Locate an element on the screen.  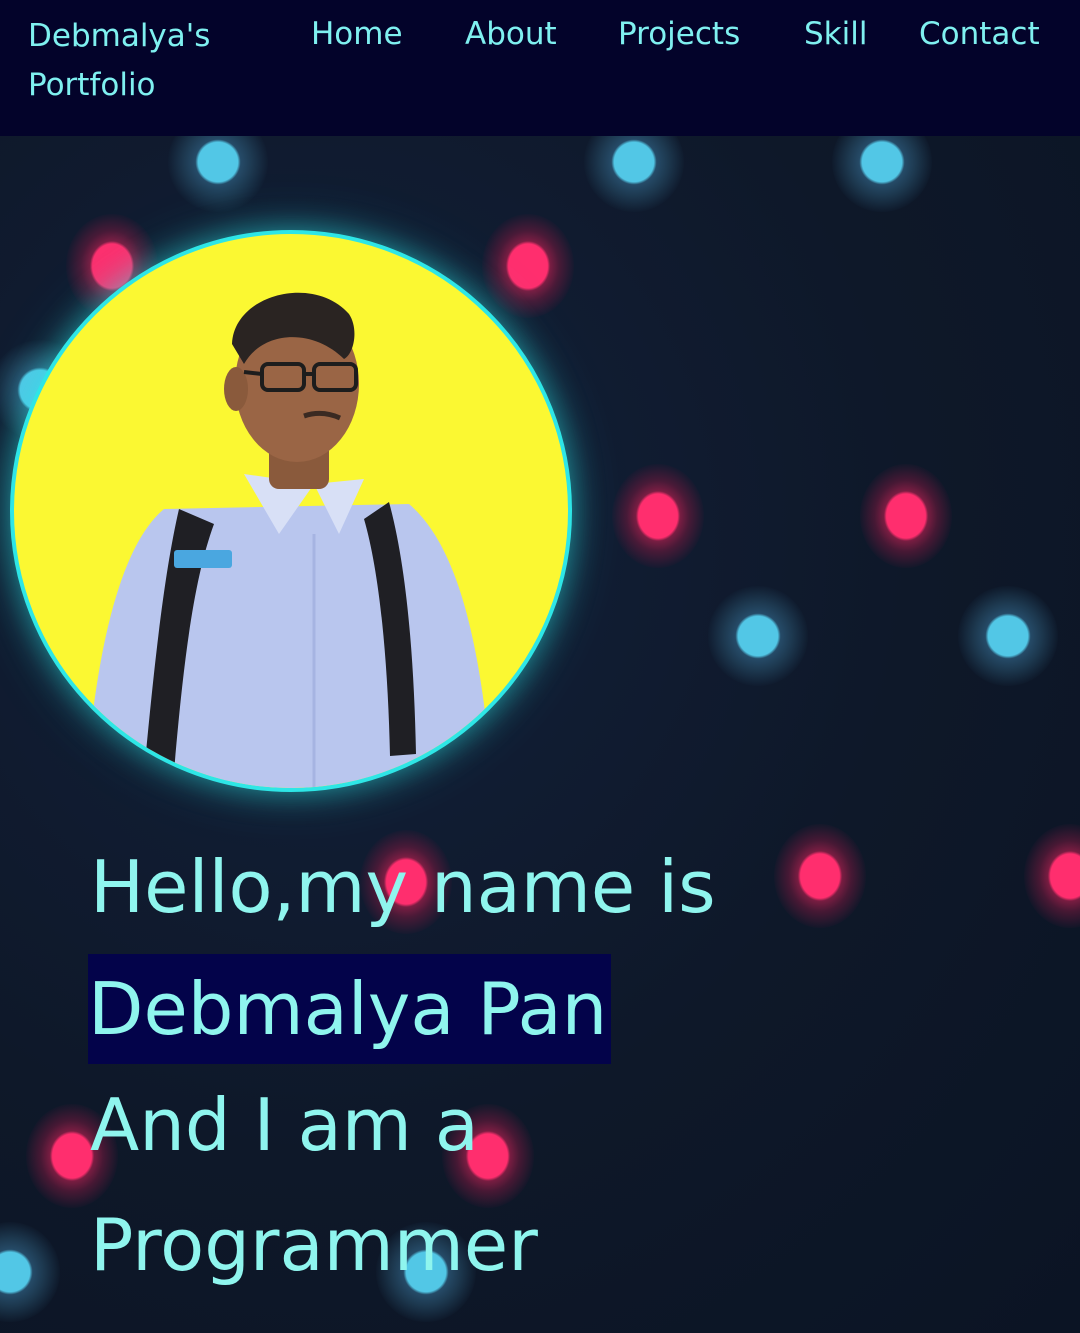
hero-role: Programmer is located at coordinates (314, 1245).